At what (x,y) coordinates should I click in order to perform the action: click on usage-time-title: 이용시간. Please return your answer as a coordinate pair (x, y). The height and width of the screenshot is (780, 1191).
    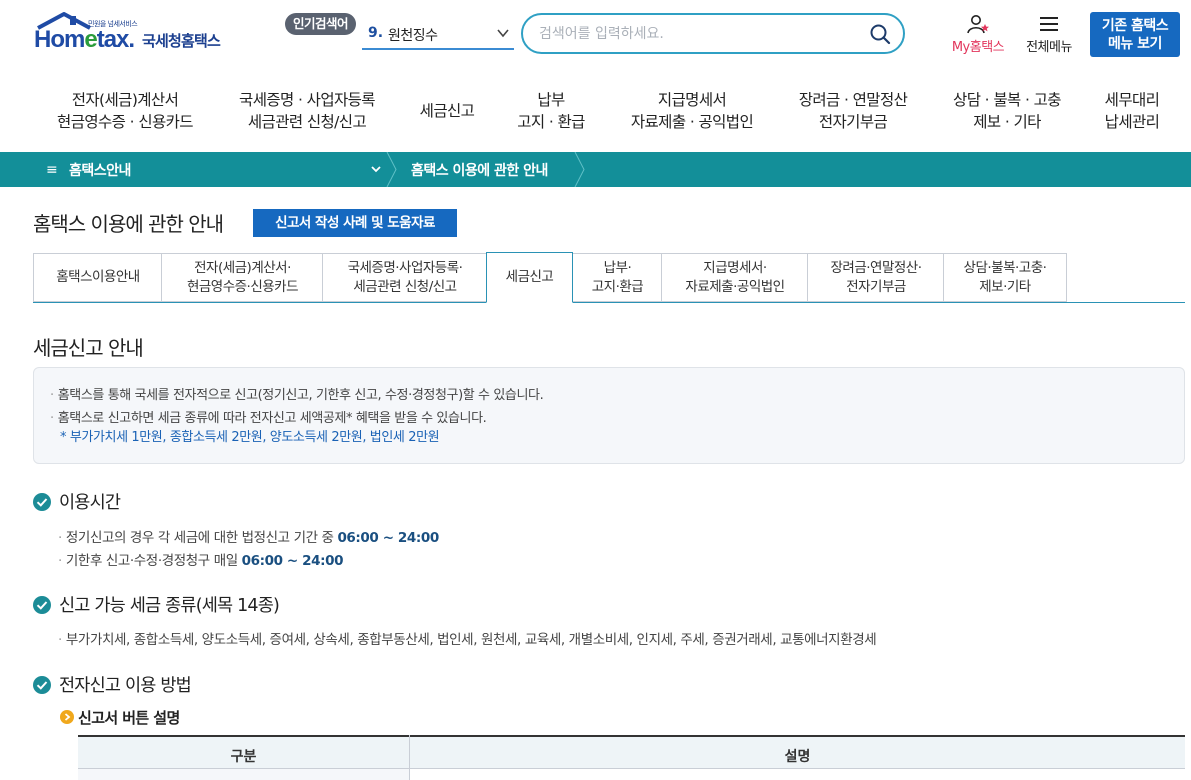
    Looking at the image, I should click on (77, 501).